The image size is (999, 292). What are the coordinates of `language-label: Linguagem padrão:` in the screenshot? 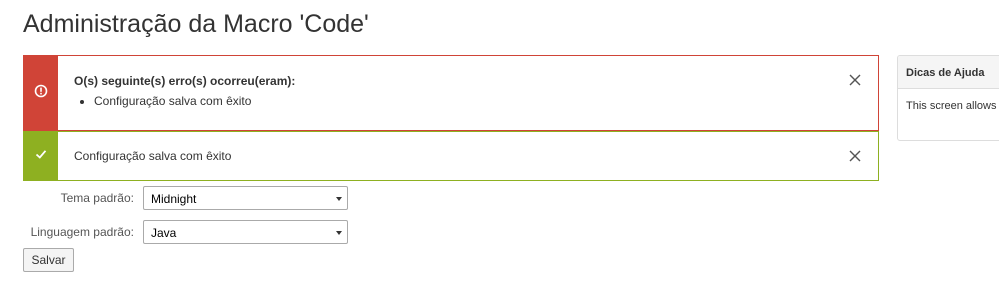 It's located at (82, 232).